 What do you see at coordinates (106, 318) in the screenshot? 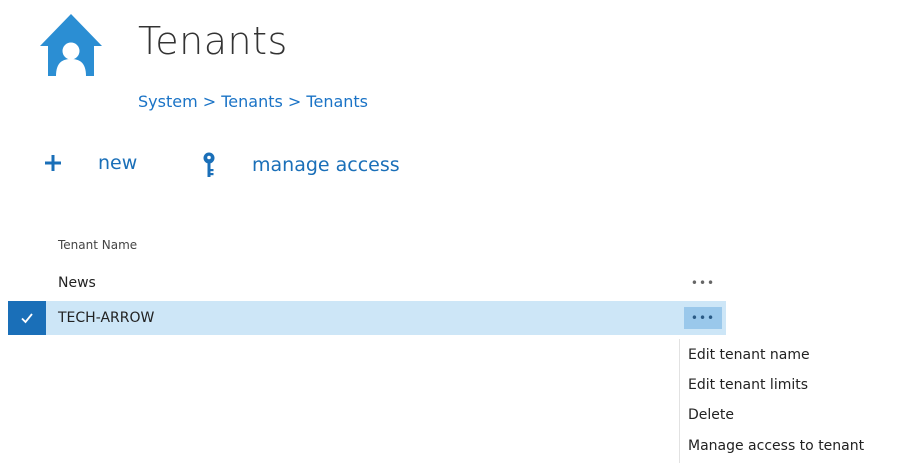
I see `tenant-name-cell: TECH-ARROW` at bounding box center [106, 318].